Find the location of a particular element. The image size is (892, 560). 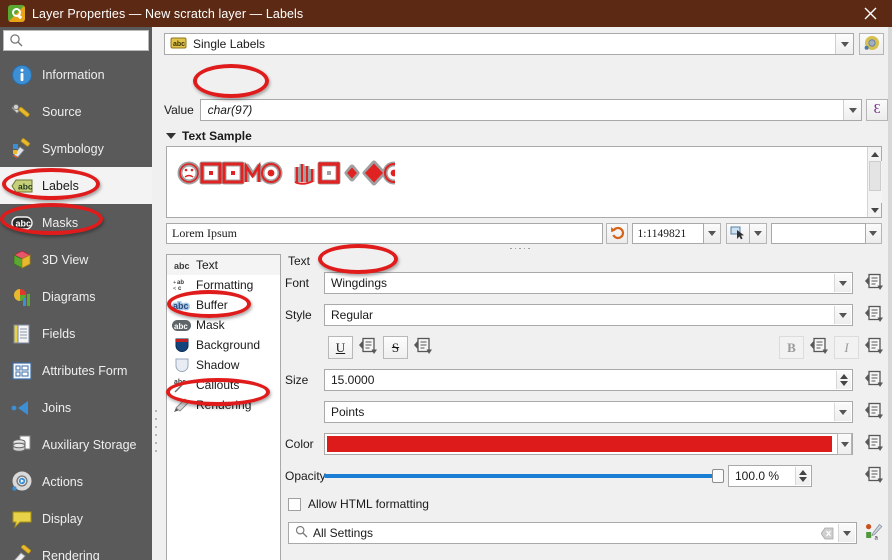

sidebar-item-joins: Joins is located at coordinates (76, 407).